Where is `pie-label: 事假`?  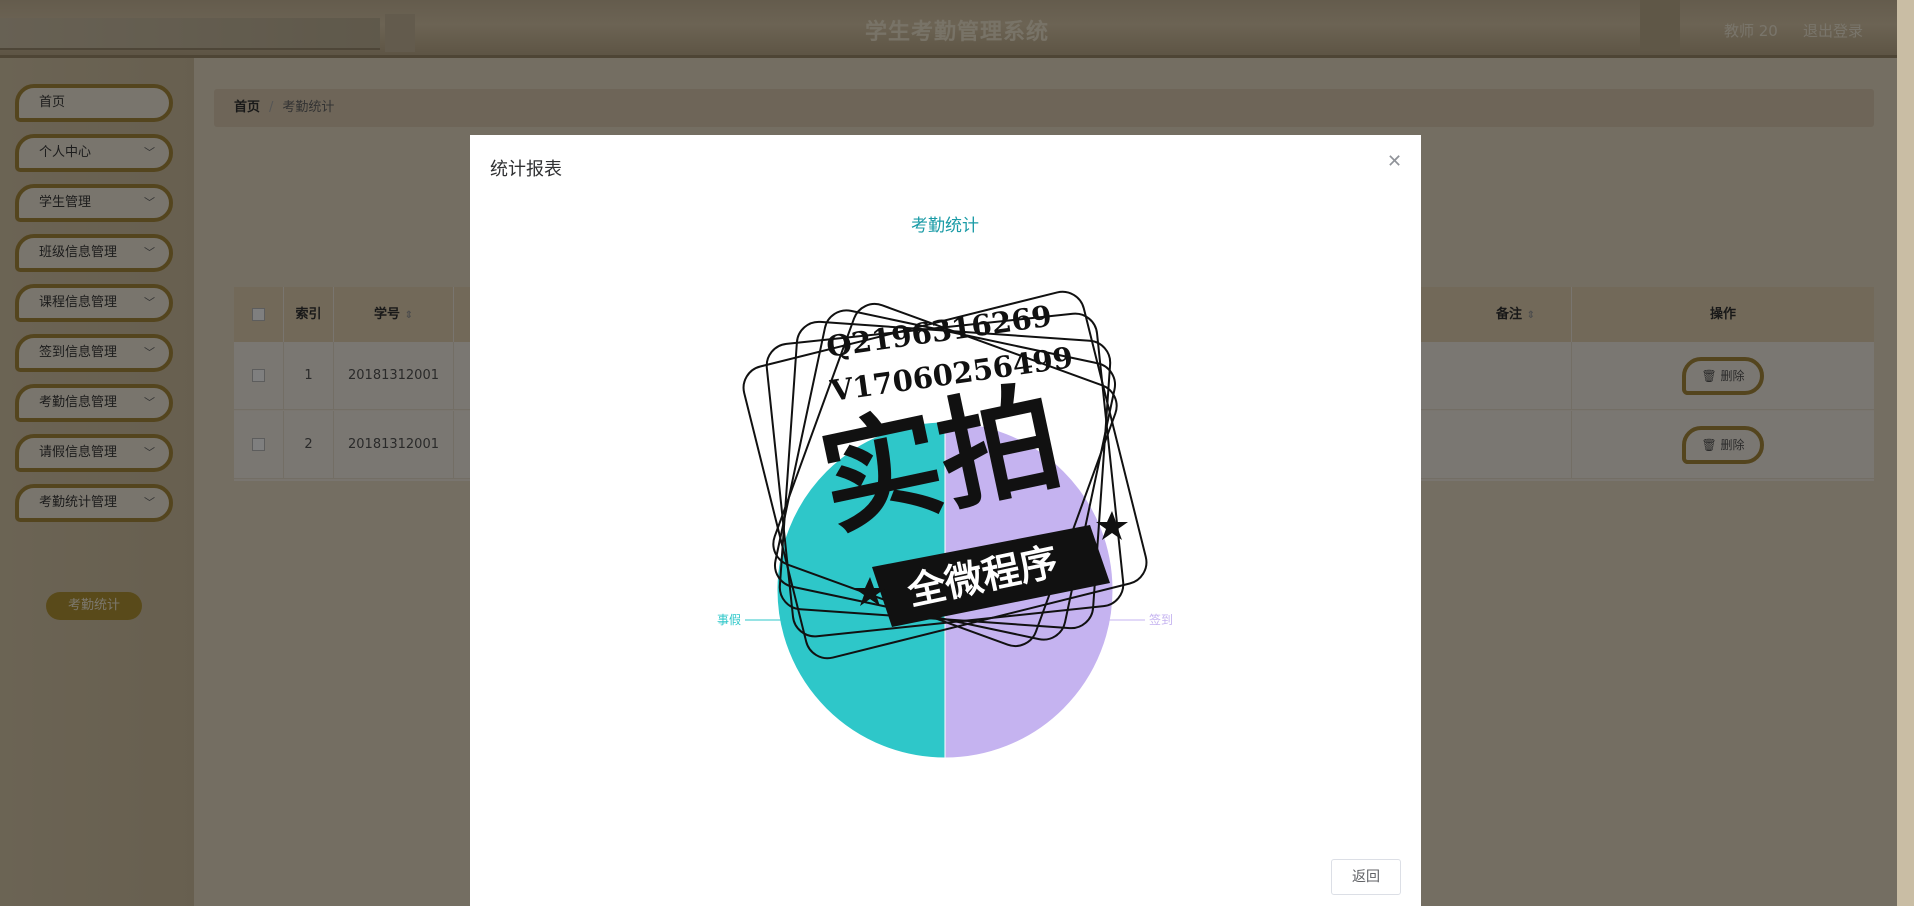
pie-label: 事假 is located at coordinates (729, 620).